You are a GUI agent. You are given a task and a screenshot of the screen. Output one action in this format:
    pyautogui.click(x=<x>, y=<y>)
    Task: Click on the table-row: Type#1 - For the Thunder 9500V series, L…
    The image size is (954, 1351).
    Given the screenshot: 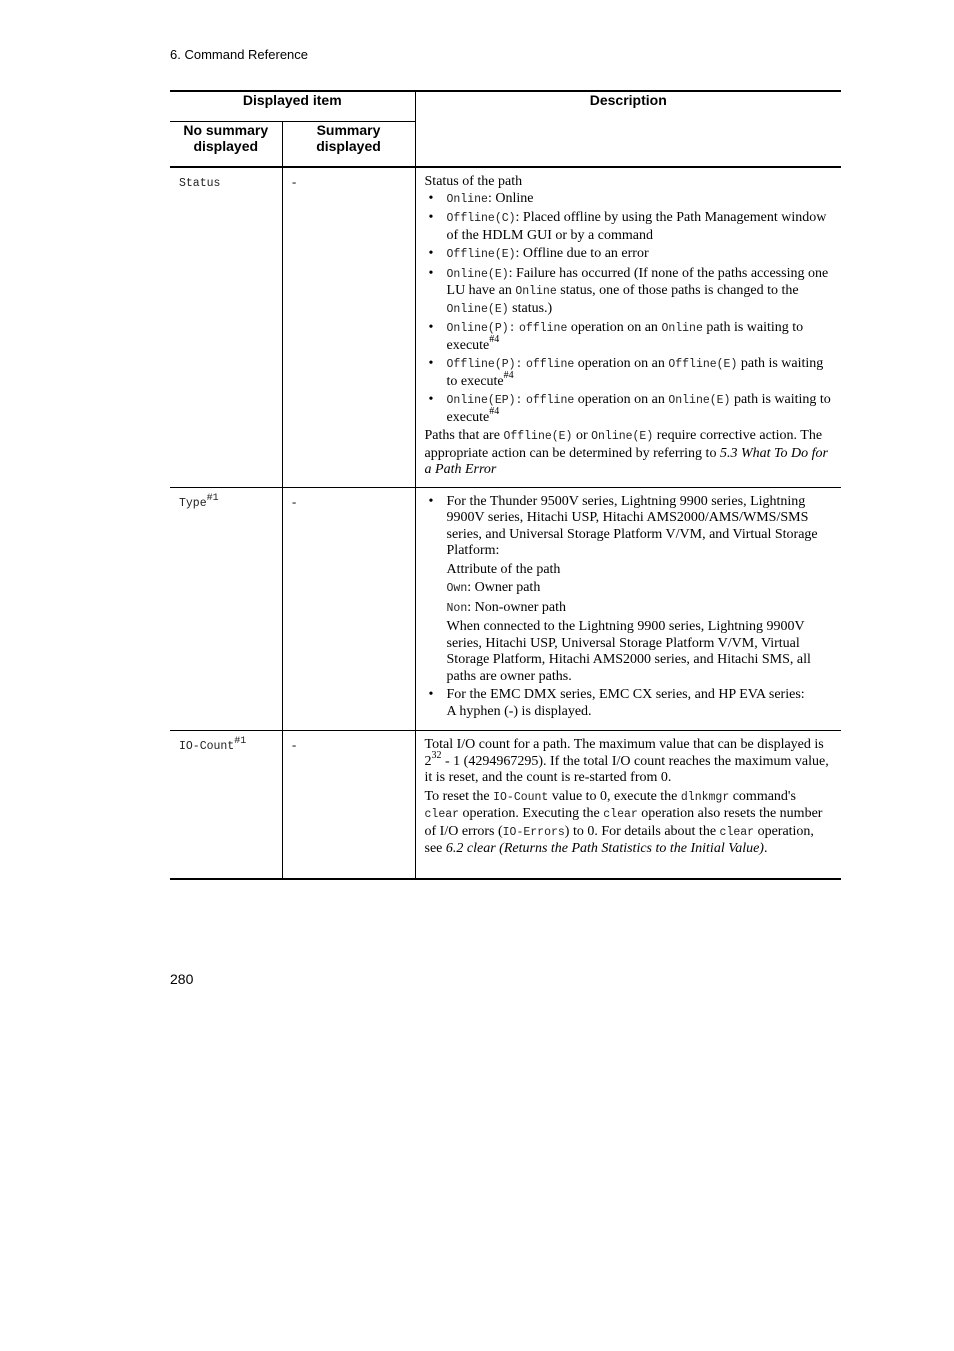 What is the action you would take?
    pyautogui.click(x=505, y=608)
    